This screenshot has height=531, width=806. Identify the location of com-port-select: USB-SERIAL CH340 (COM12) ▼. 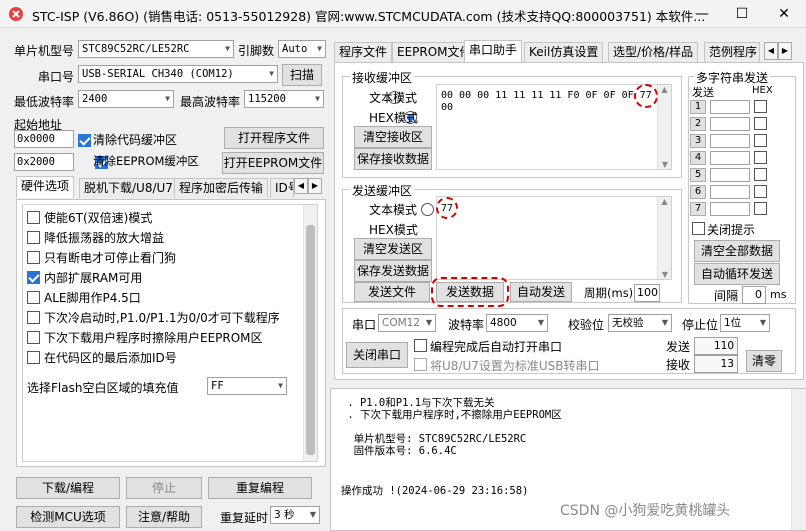
(178, 74).